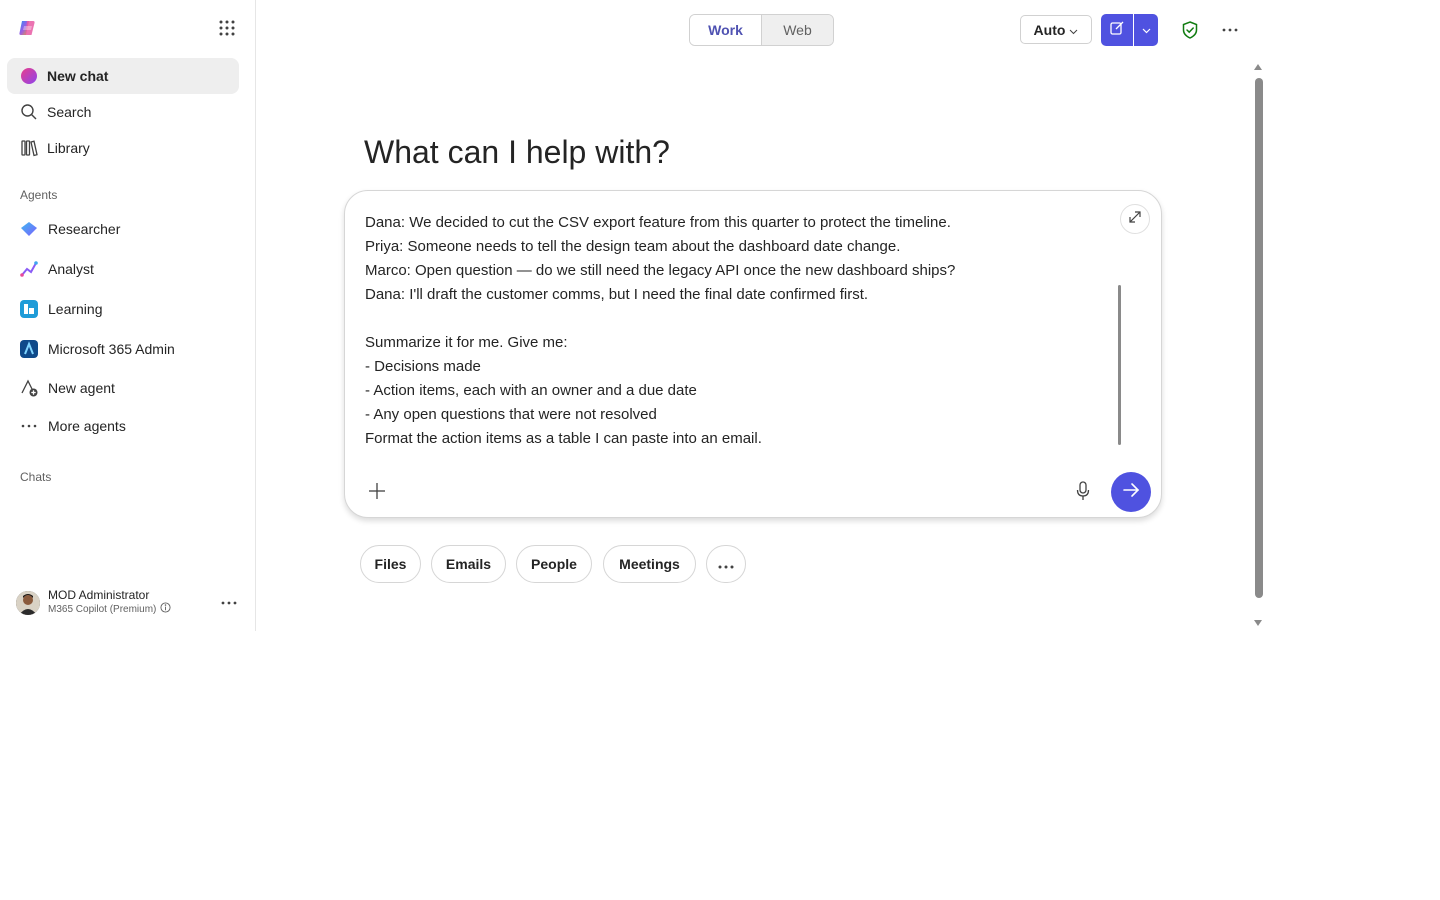  What do you see at coordinates (29, 388) in the screenshot?
I see `new-agent-icon` at bounding box center [29, 388].